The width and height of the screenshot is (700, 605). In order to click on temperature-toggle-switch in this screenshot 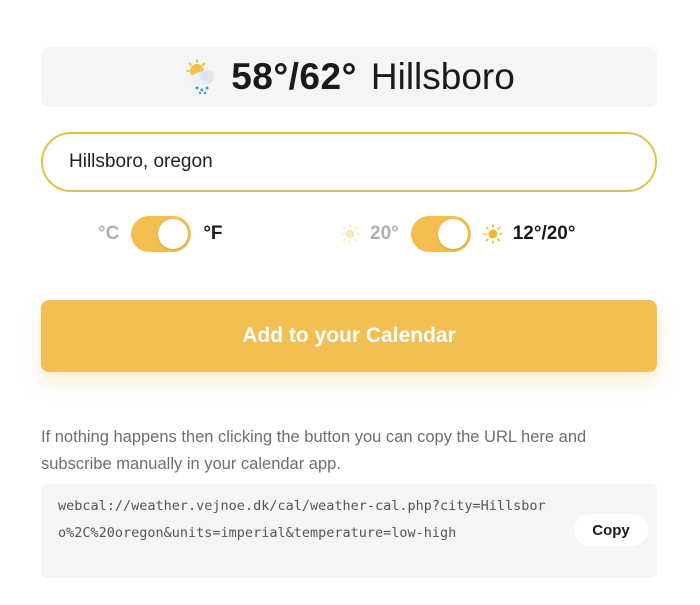, I will do `click(440, 234)`.